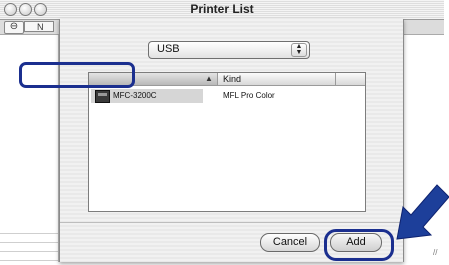 The width and height of the screenshot is (449, 265). I want to click on toolbar-button: ⊖, so click(14, 27).